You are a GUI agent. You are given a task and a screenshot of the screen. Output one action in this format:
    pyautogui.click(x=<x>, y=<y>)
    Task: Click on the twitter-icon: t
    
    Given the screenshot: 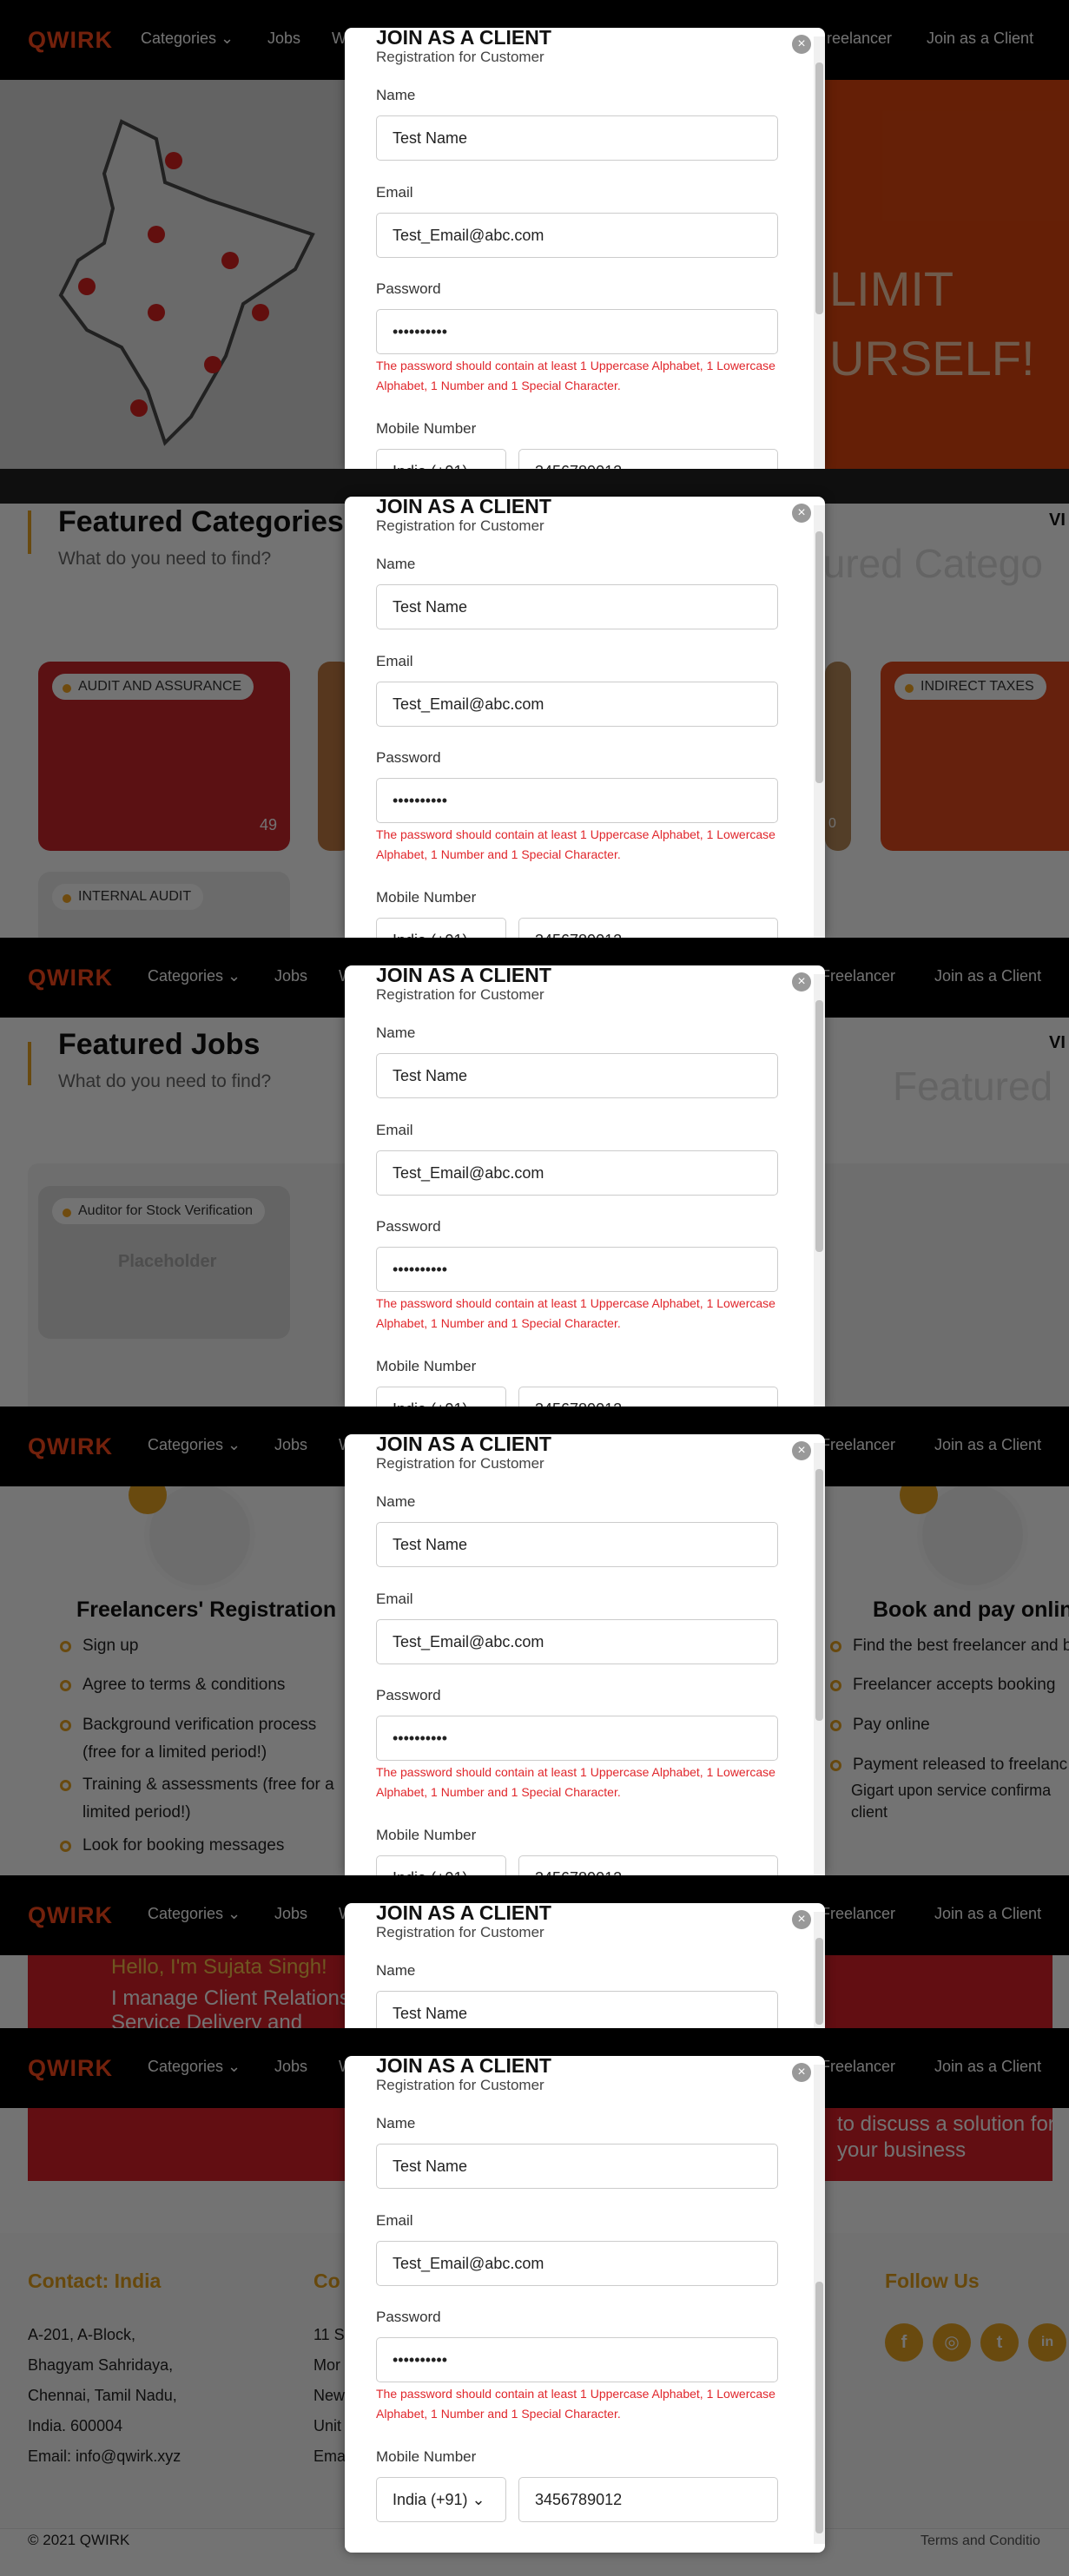 What is the action you would take?
    pyautogui.click(x=999, y=2342)
    